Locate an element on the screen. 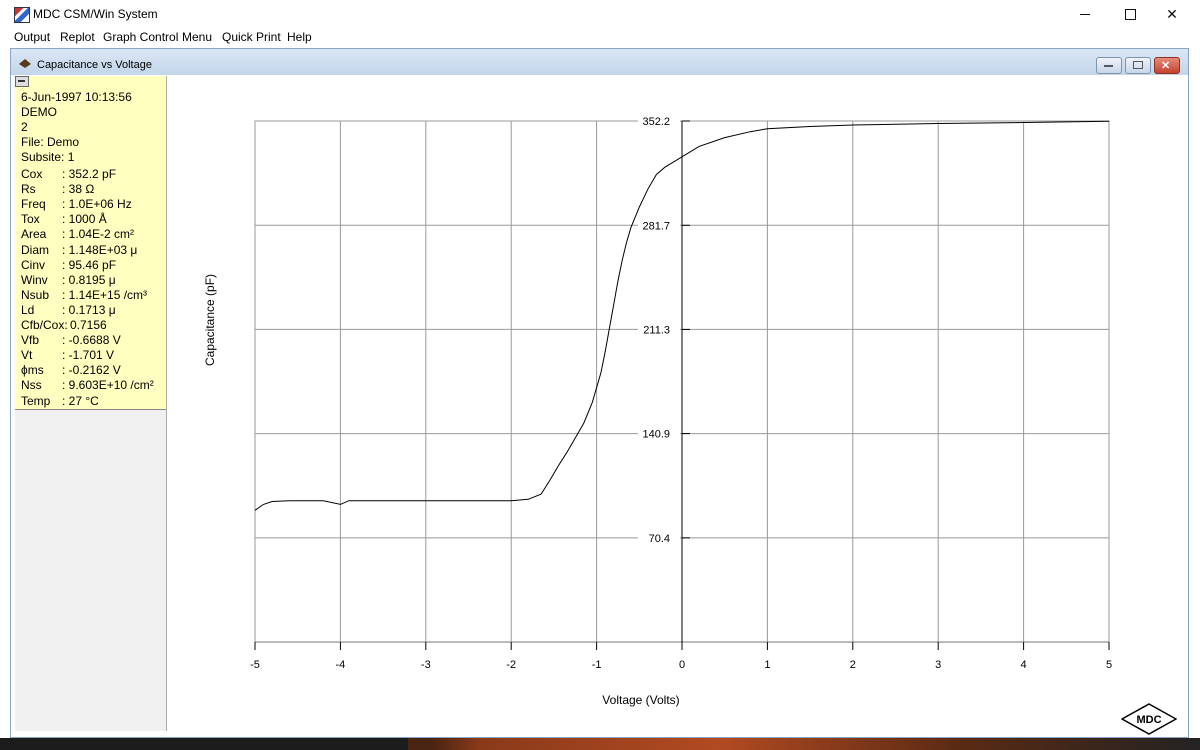  param-value: : 1.0E+06 Hz is located at coordinates (97, 204).